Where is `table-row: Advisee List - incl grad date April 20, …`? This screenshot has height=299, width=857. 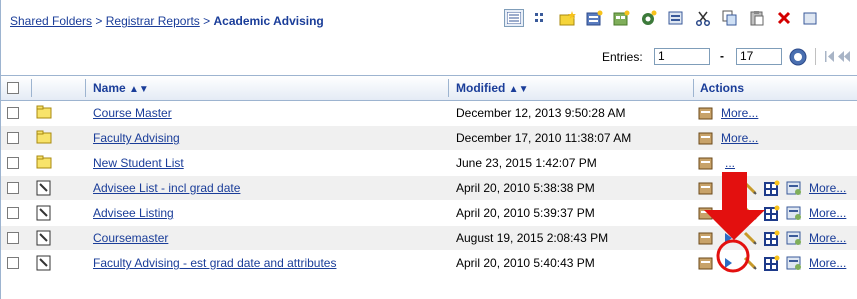 table-row: Advisee List - incl grad date April 20, … is located at coordinates (429, 188).